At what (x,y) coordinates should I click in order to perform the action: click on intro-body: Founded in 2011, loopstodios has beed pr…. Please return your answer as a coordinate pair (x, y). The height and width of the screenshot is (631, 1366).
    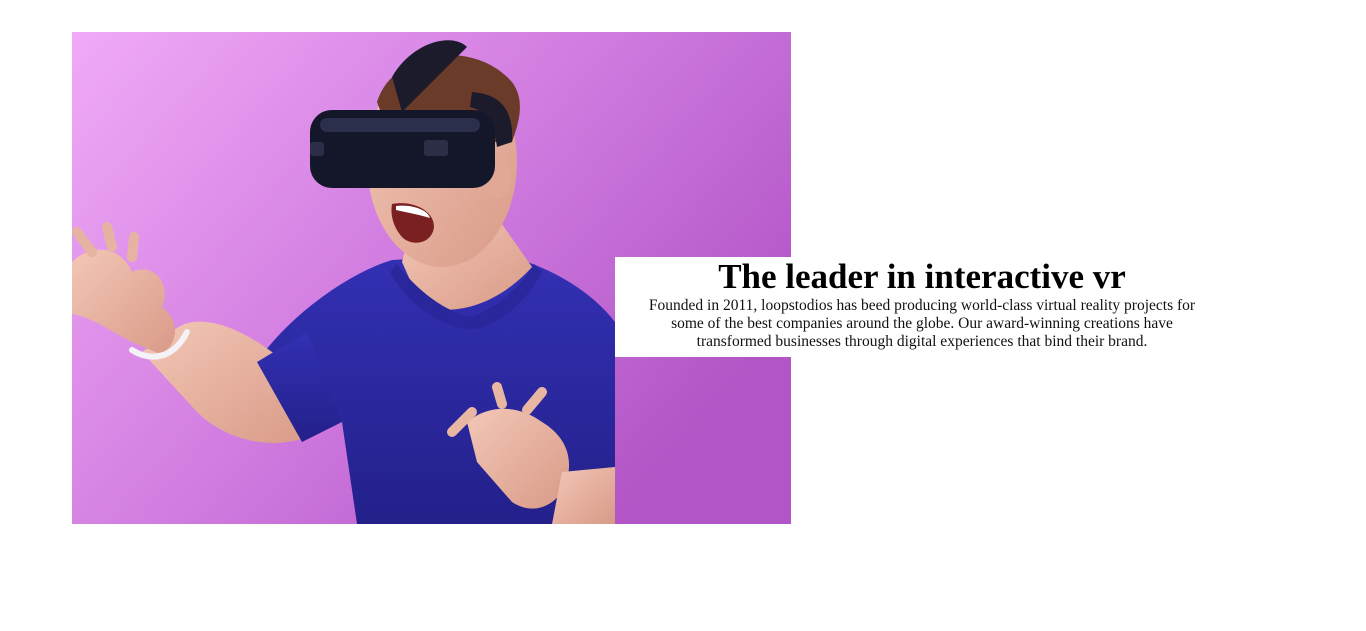
    Looking at the image, I should click on (922, 323).